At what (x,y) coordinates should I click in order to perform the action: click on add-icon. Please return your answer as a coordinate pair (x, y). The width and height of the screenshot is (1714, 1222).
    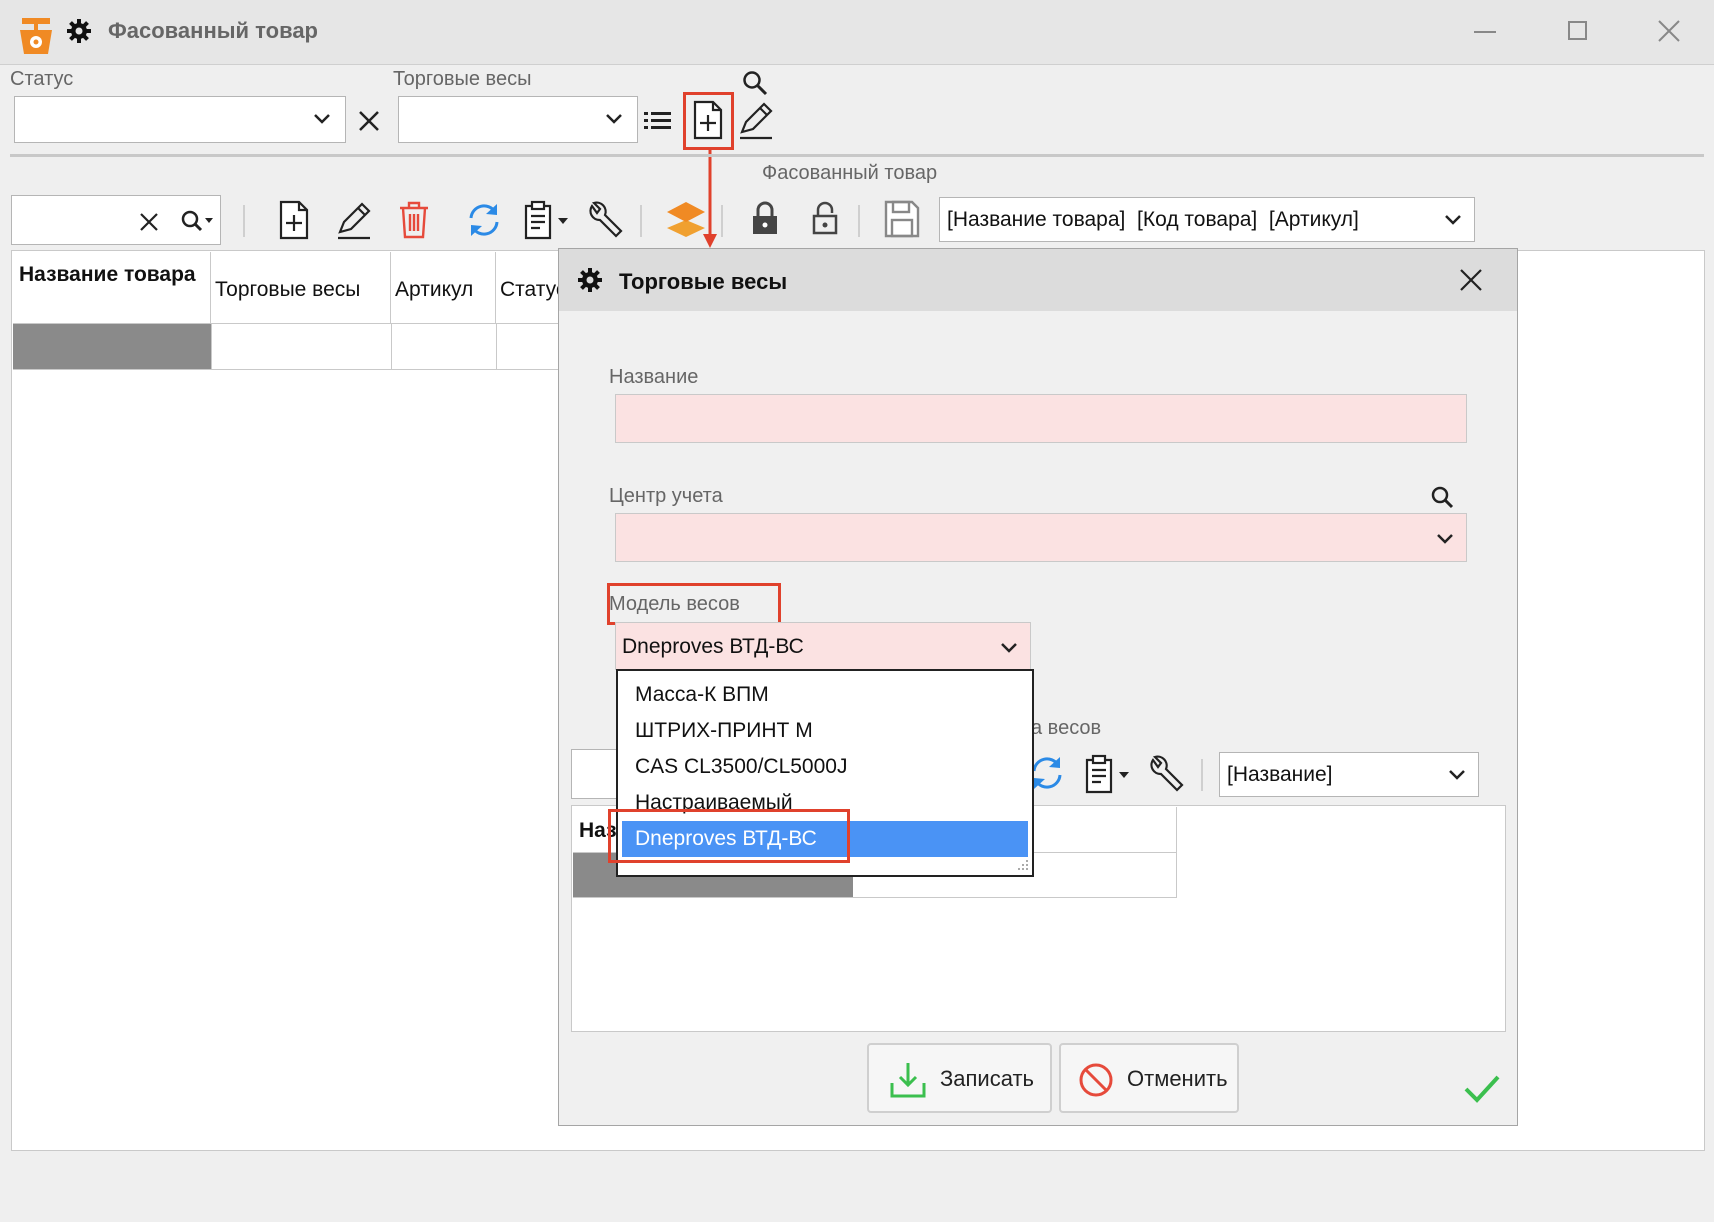
    Looking at the image, I should click on (294, 220).